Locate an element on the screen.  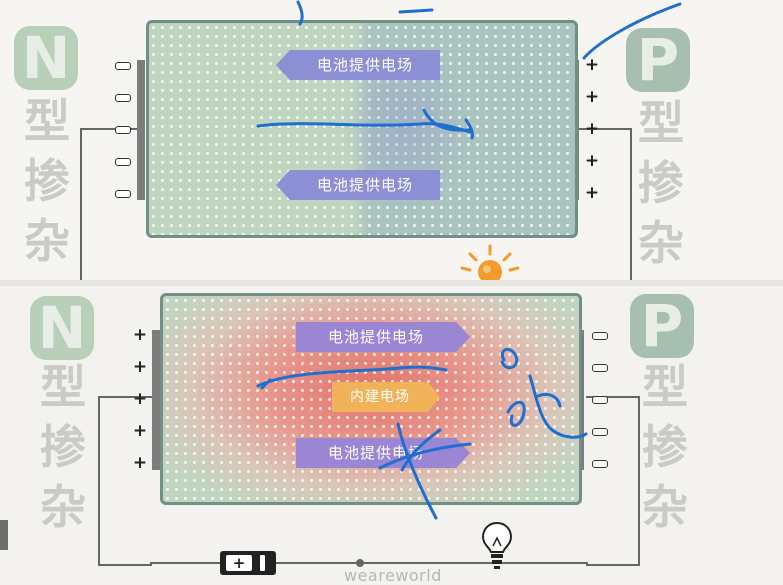
bottom-plus-2: + is located at coordinates (140, 367).